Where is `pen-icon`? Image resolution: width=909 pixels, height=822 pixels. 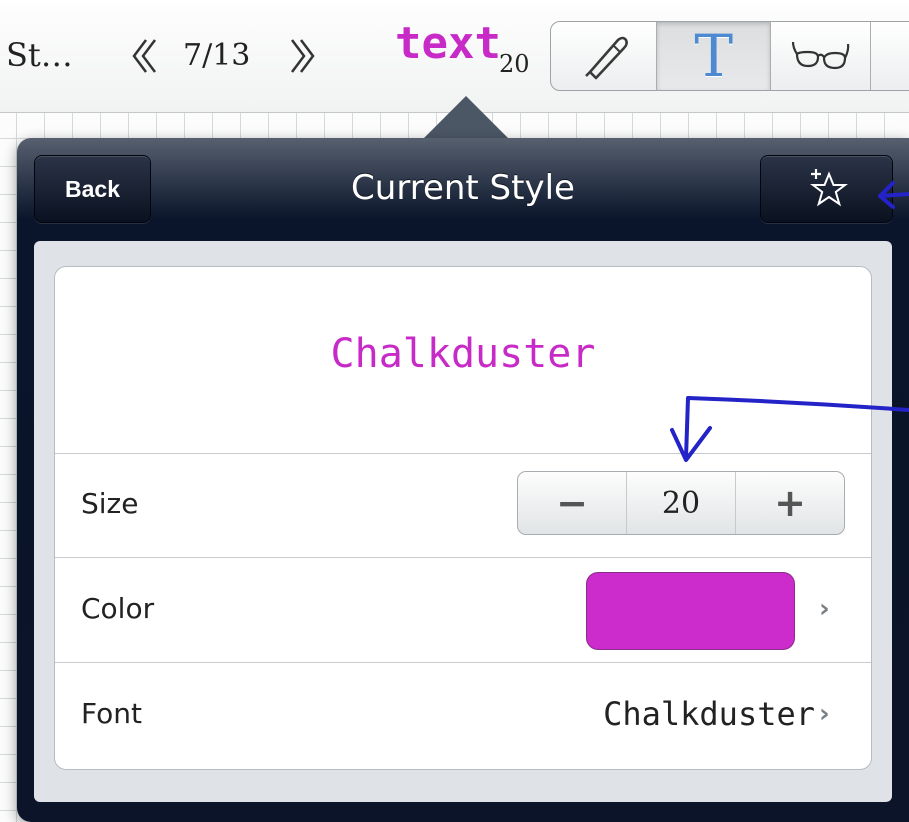 pen-icon is located at coordinates (606, 58).